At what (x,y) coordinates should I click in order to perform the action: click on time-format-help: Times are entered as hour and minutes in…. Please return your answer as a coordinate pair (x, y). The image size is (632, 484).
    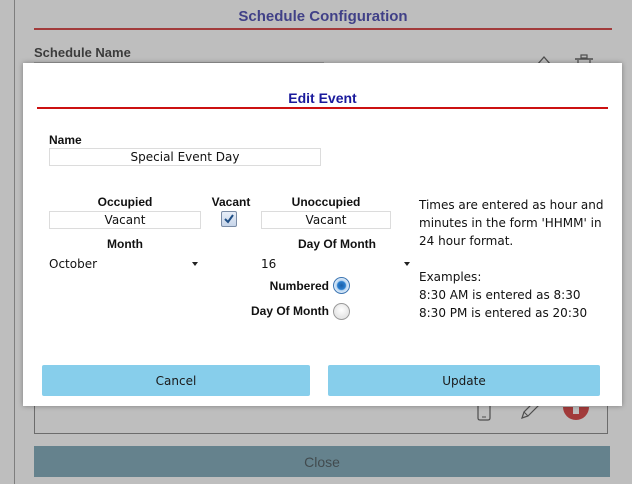
    Looking at the image, I should click on (514, 259).